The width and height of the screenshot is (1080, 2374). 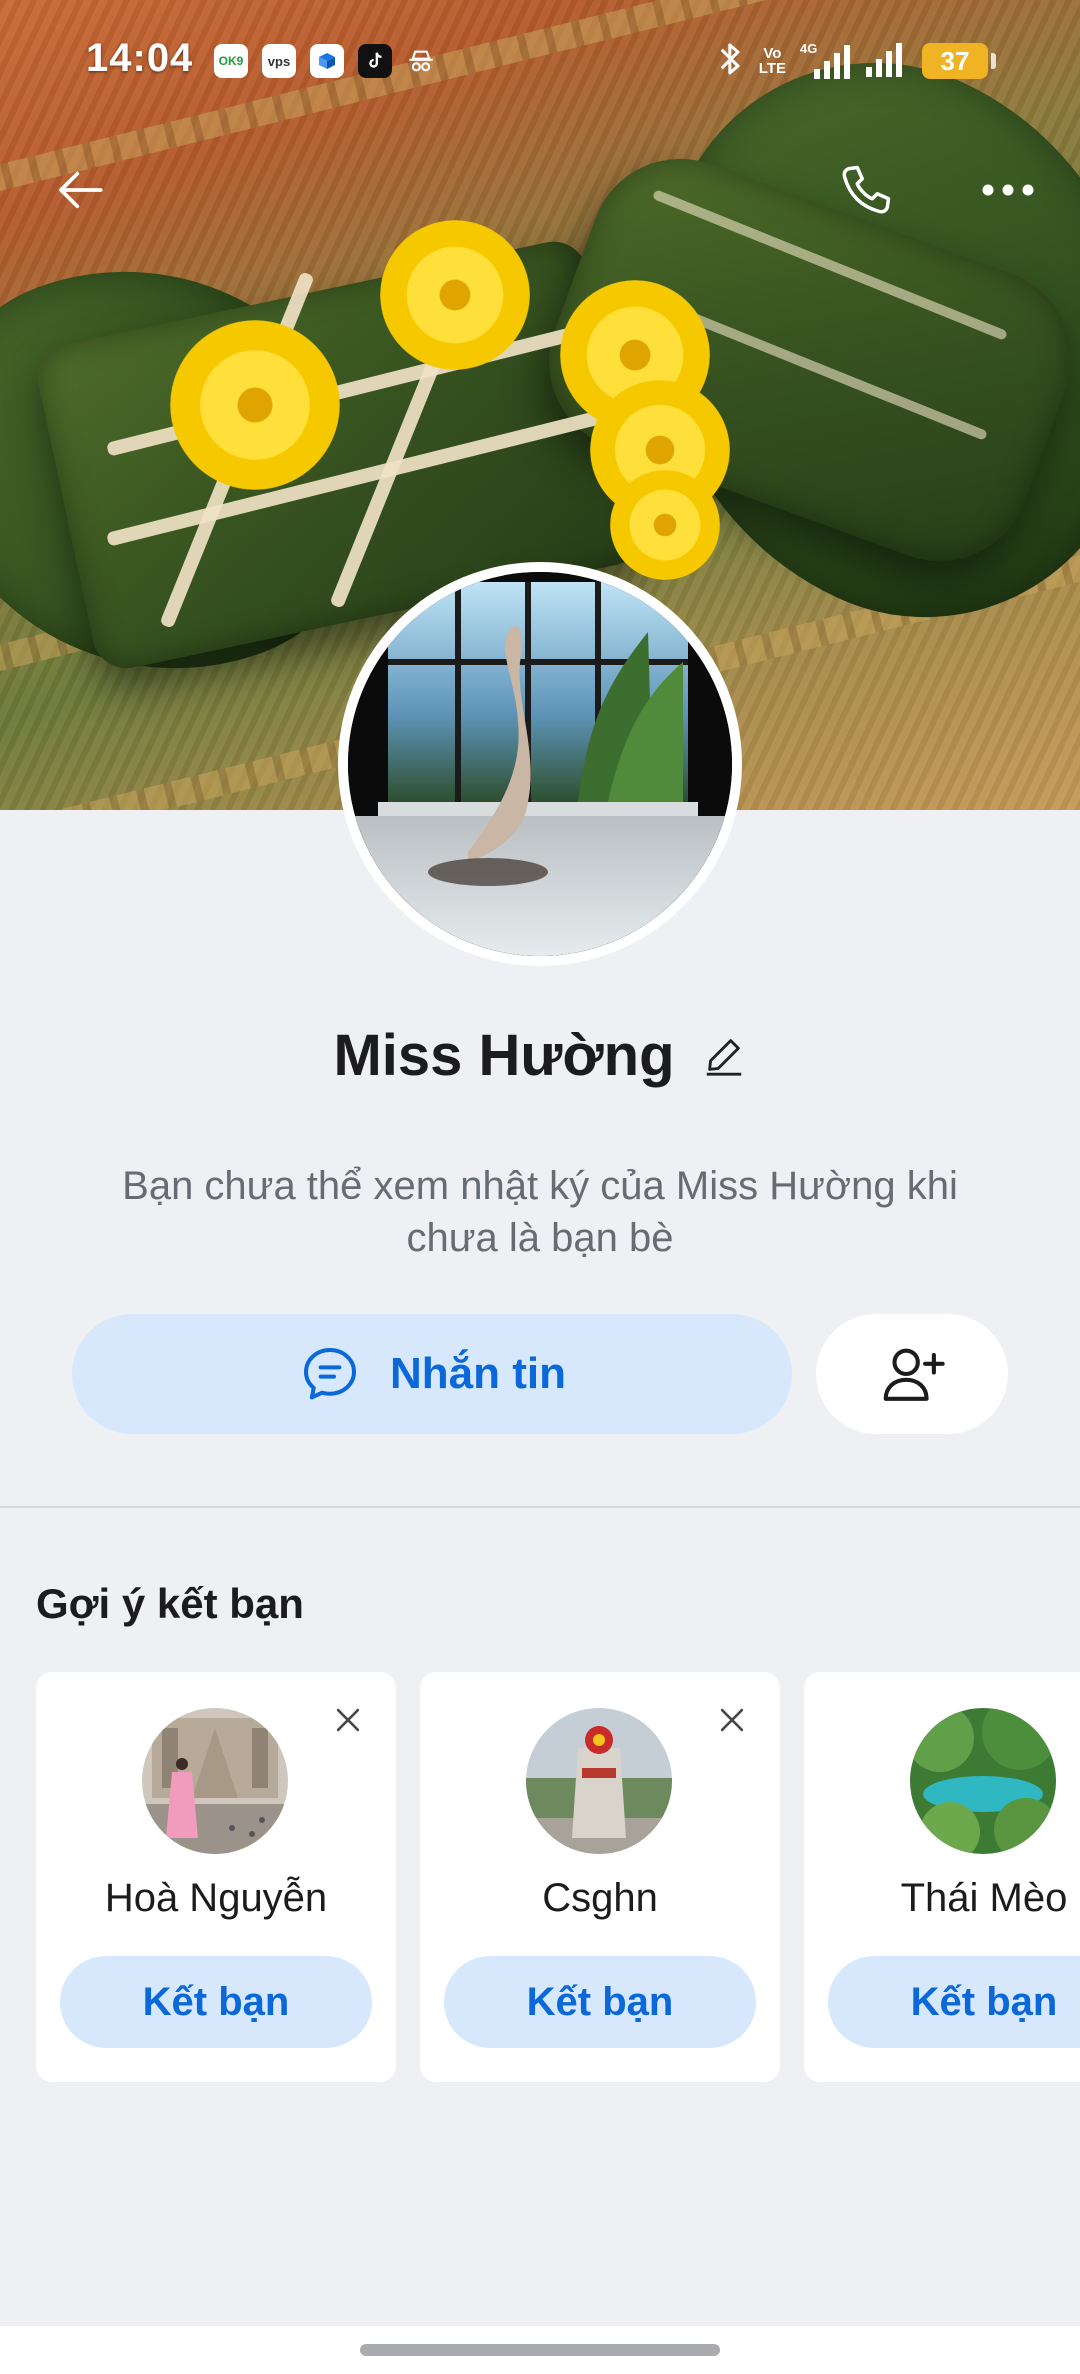 I want to click on phone-icon, so click(x=866, y=189).